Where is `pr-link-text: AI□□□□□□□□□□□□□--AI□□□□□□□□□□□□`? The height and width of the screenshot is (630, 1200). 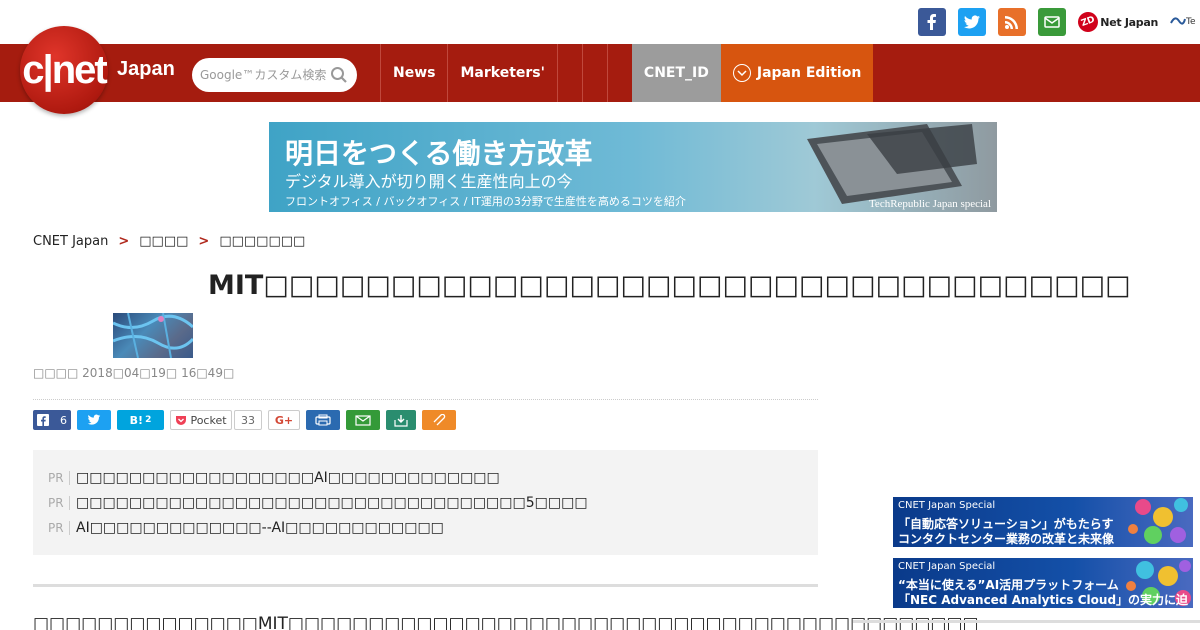
pr-link-text: AI□□□□□□□□□□□□□--AI□□□□□□□□□□□□ is located at coordinates (260, 527).